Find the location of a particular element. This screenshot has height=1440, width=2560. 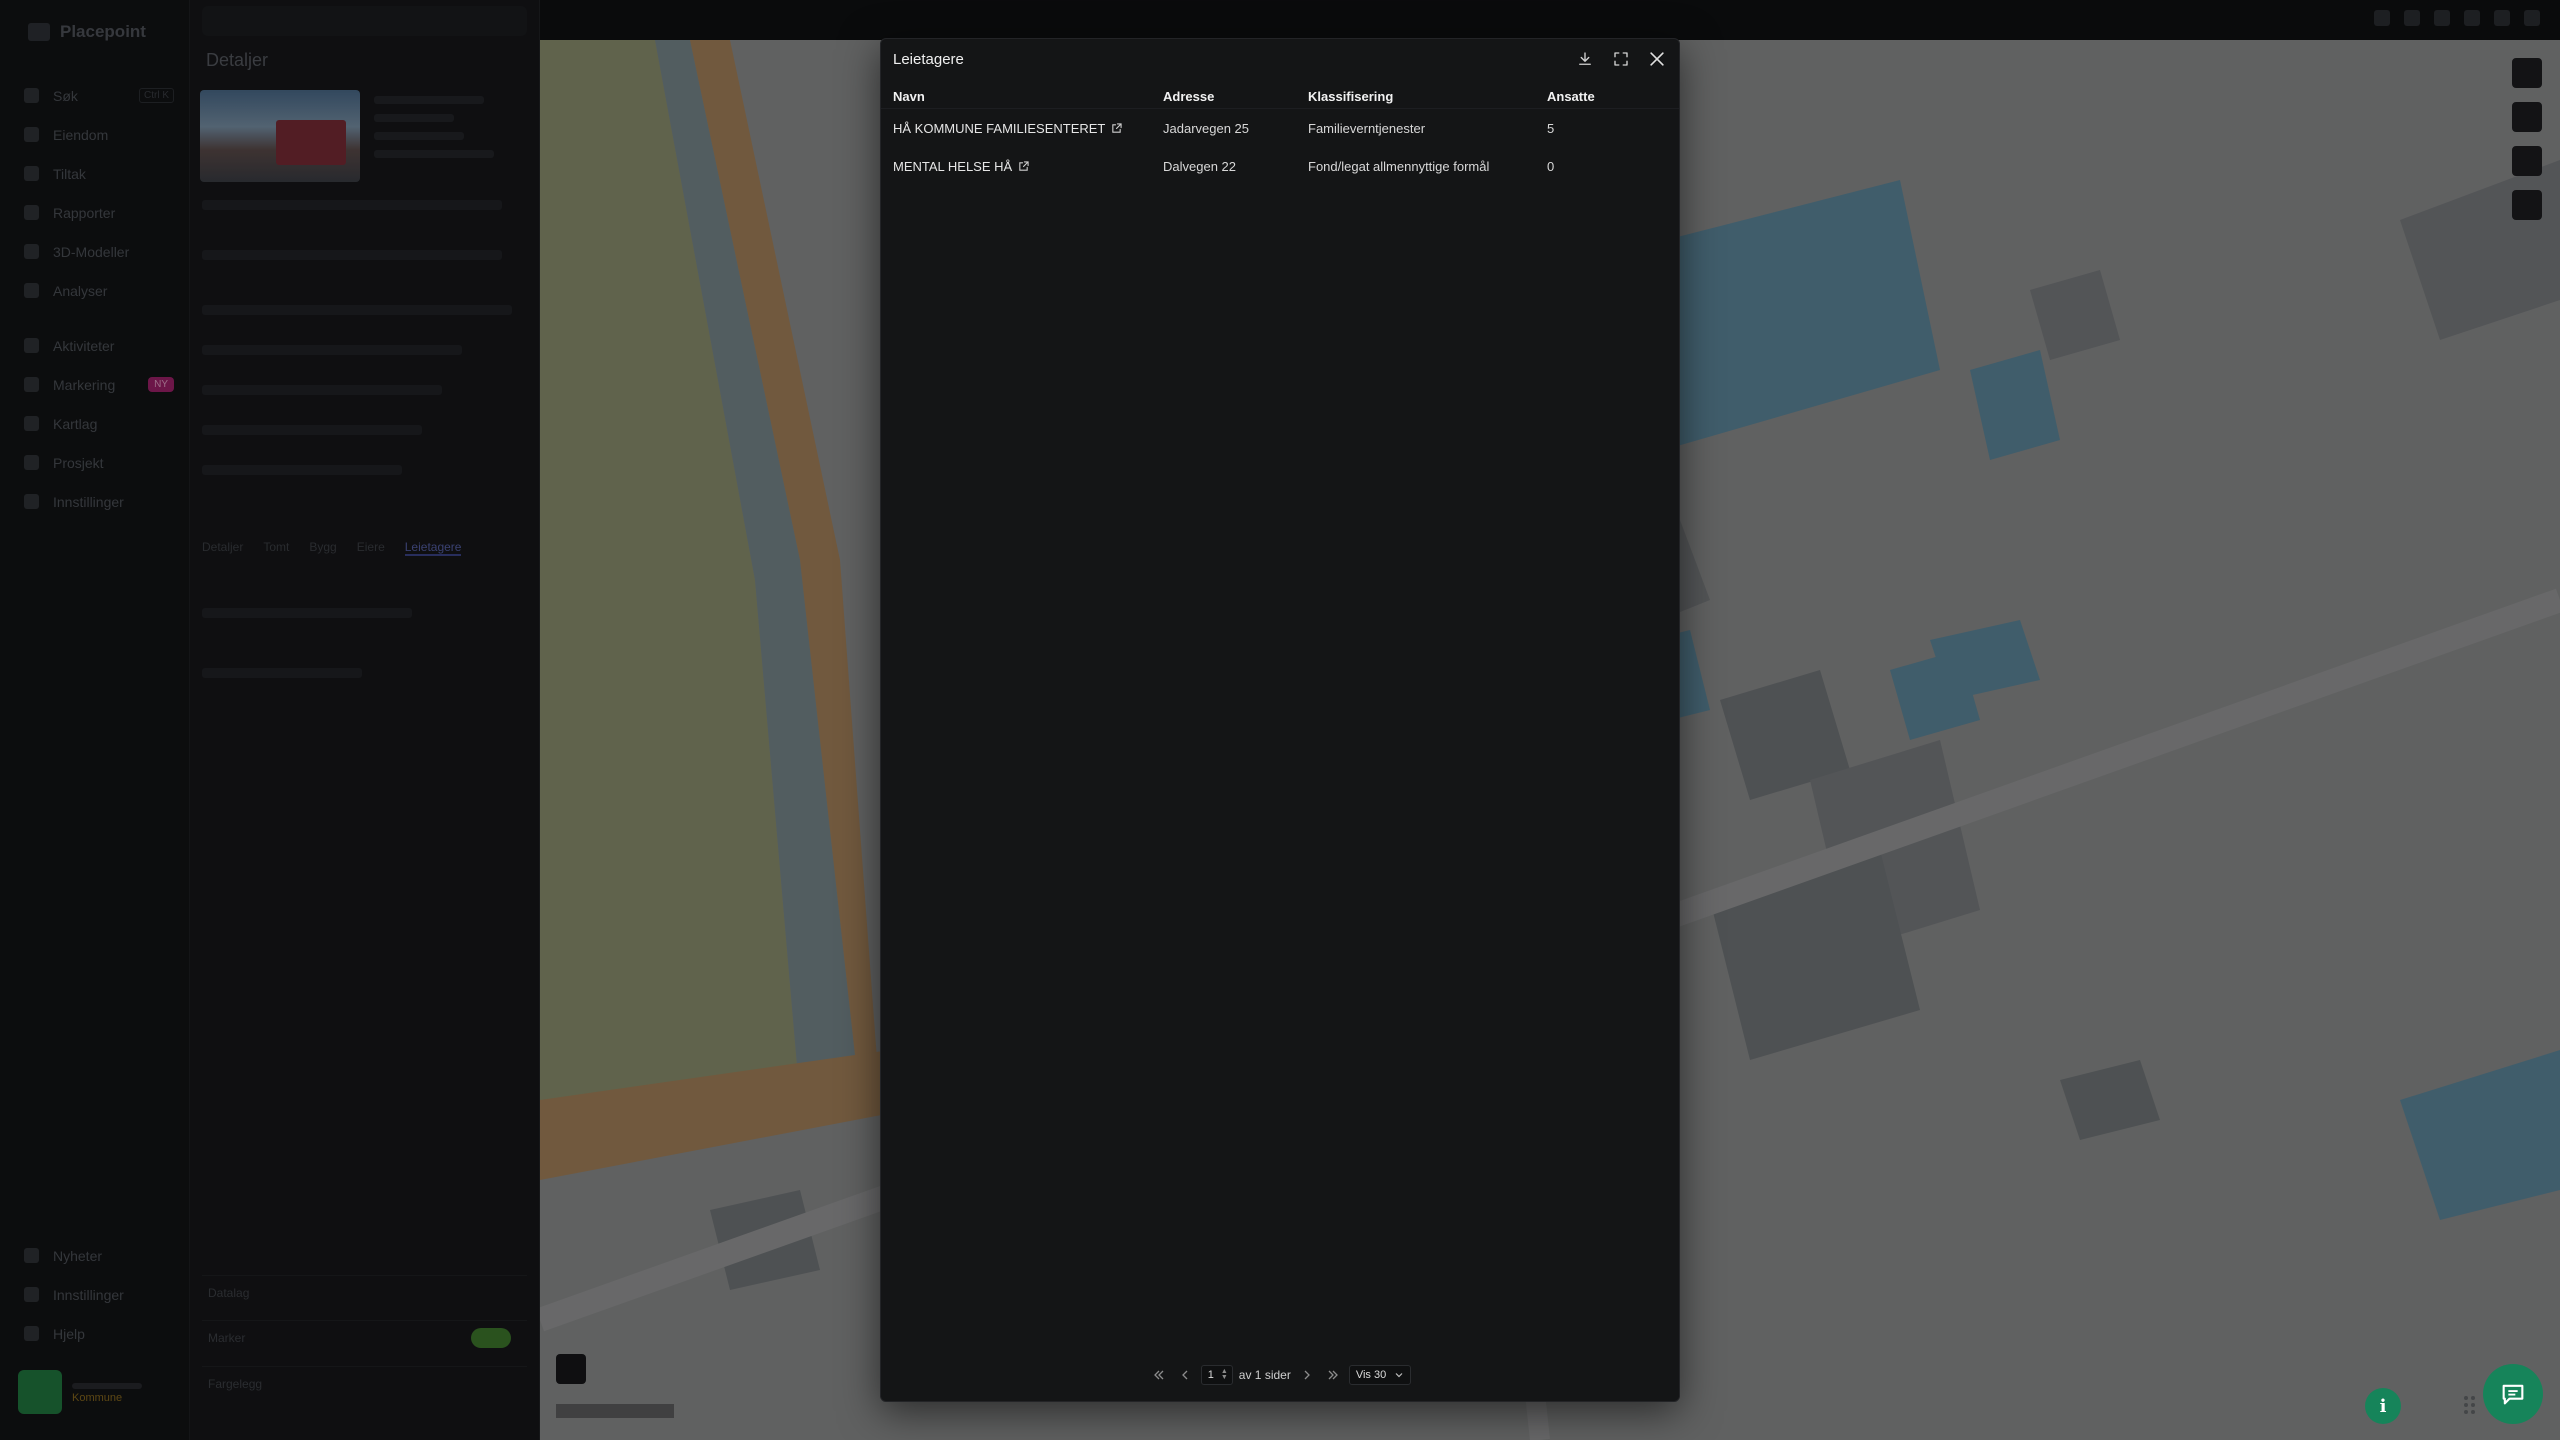

page-stepper-icon: ▲ ▼ is located at coordinates (1224, 1374).